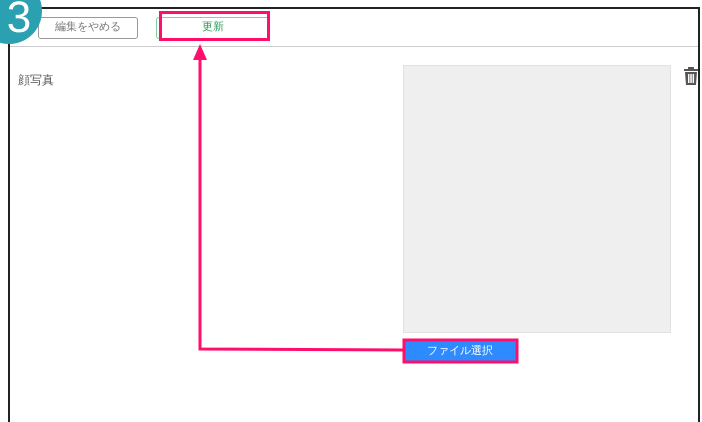 This screenshot has width=702, height=422. Describe the element at coordinates (691, 76) in the screenshot. I see `trash-icon` at that location.